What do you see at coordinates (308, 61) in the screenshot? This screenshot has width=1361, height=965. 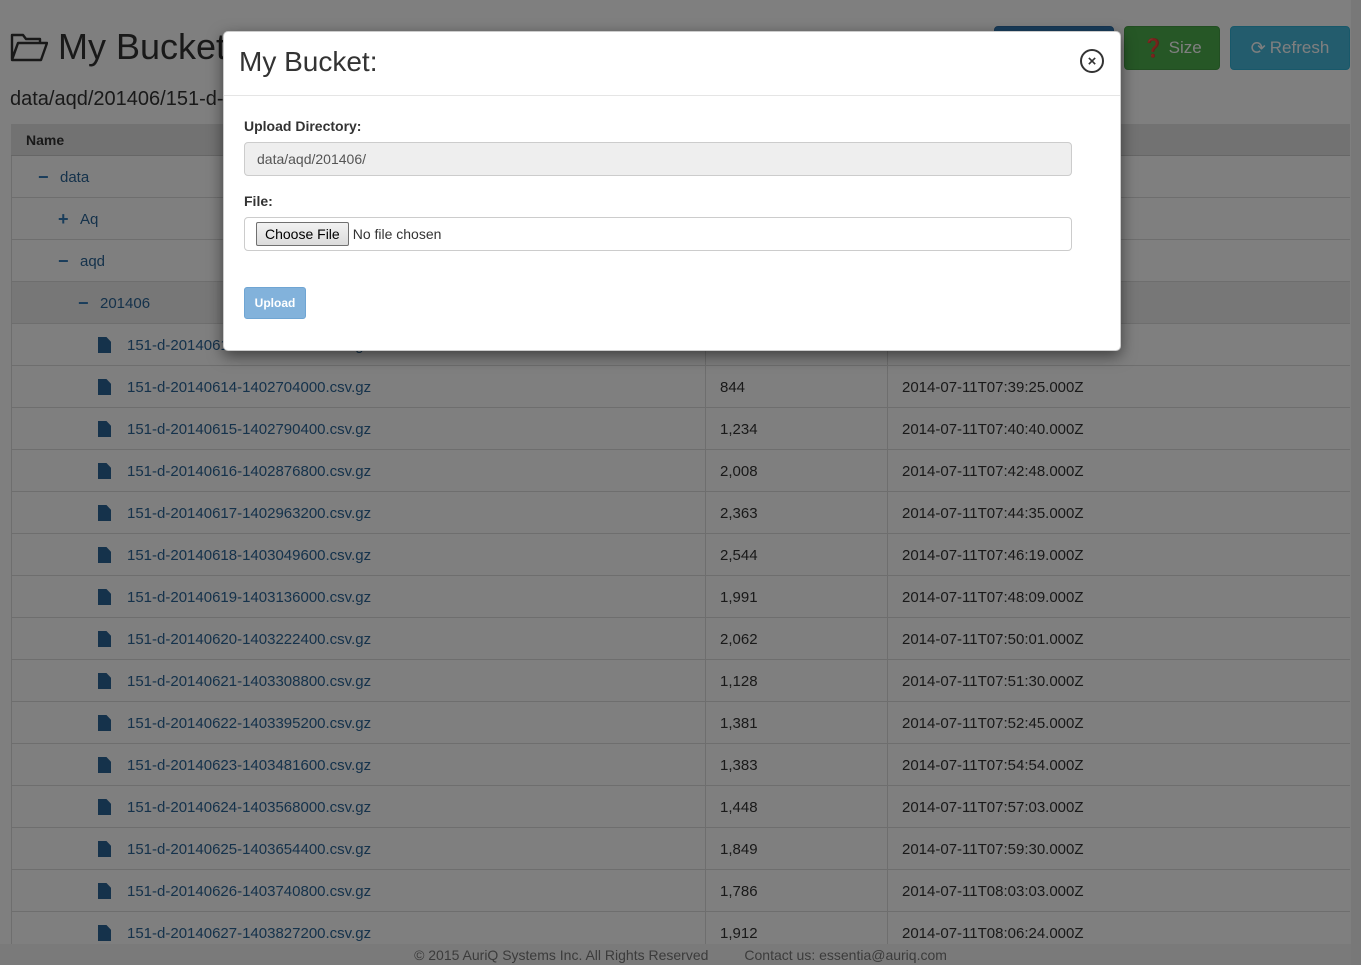 I see `modal-title: My Bucket:` at bounding box center [308, 61].